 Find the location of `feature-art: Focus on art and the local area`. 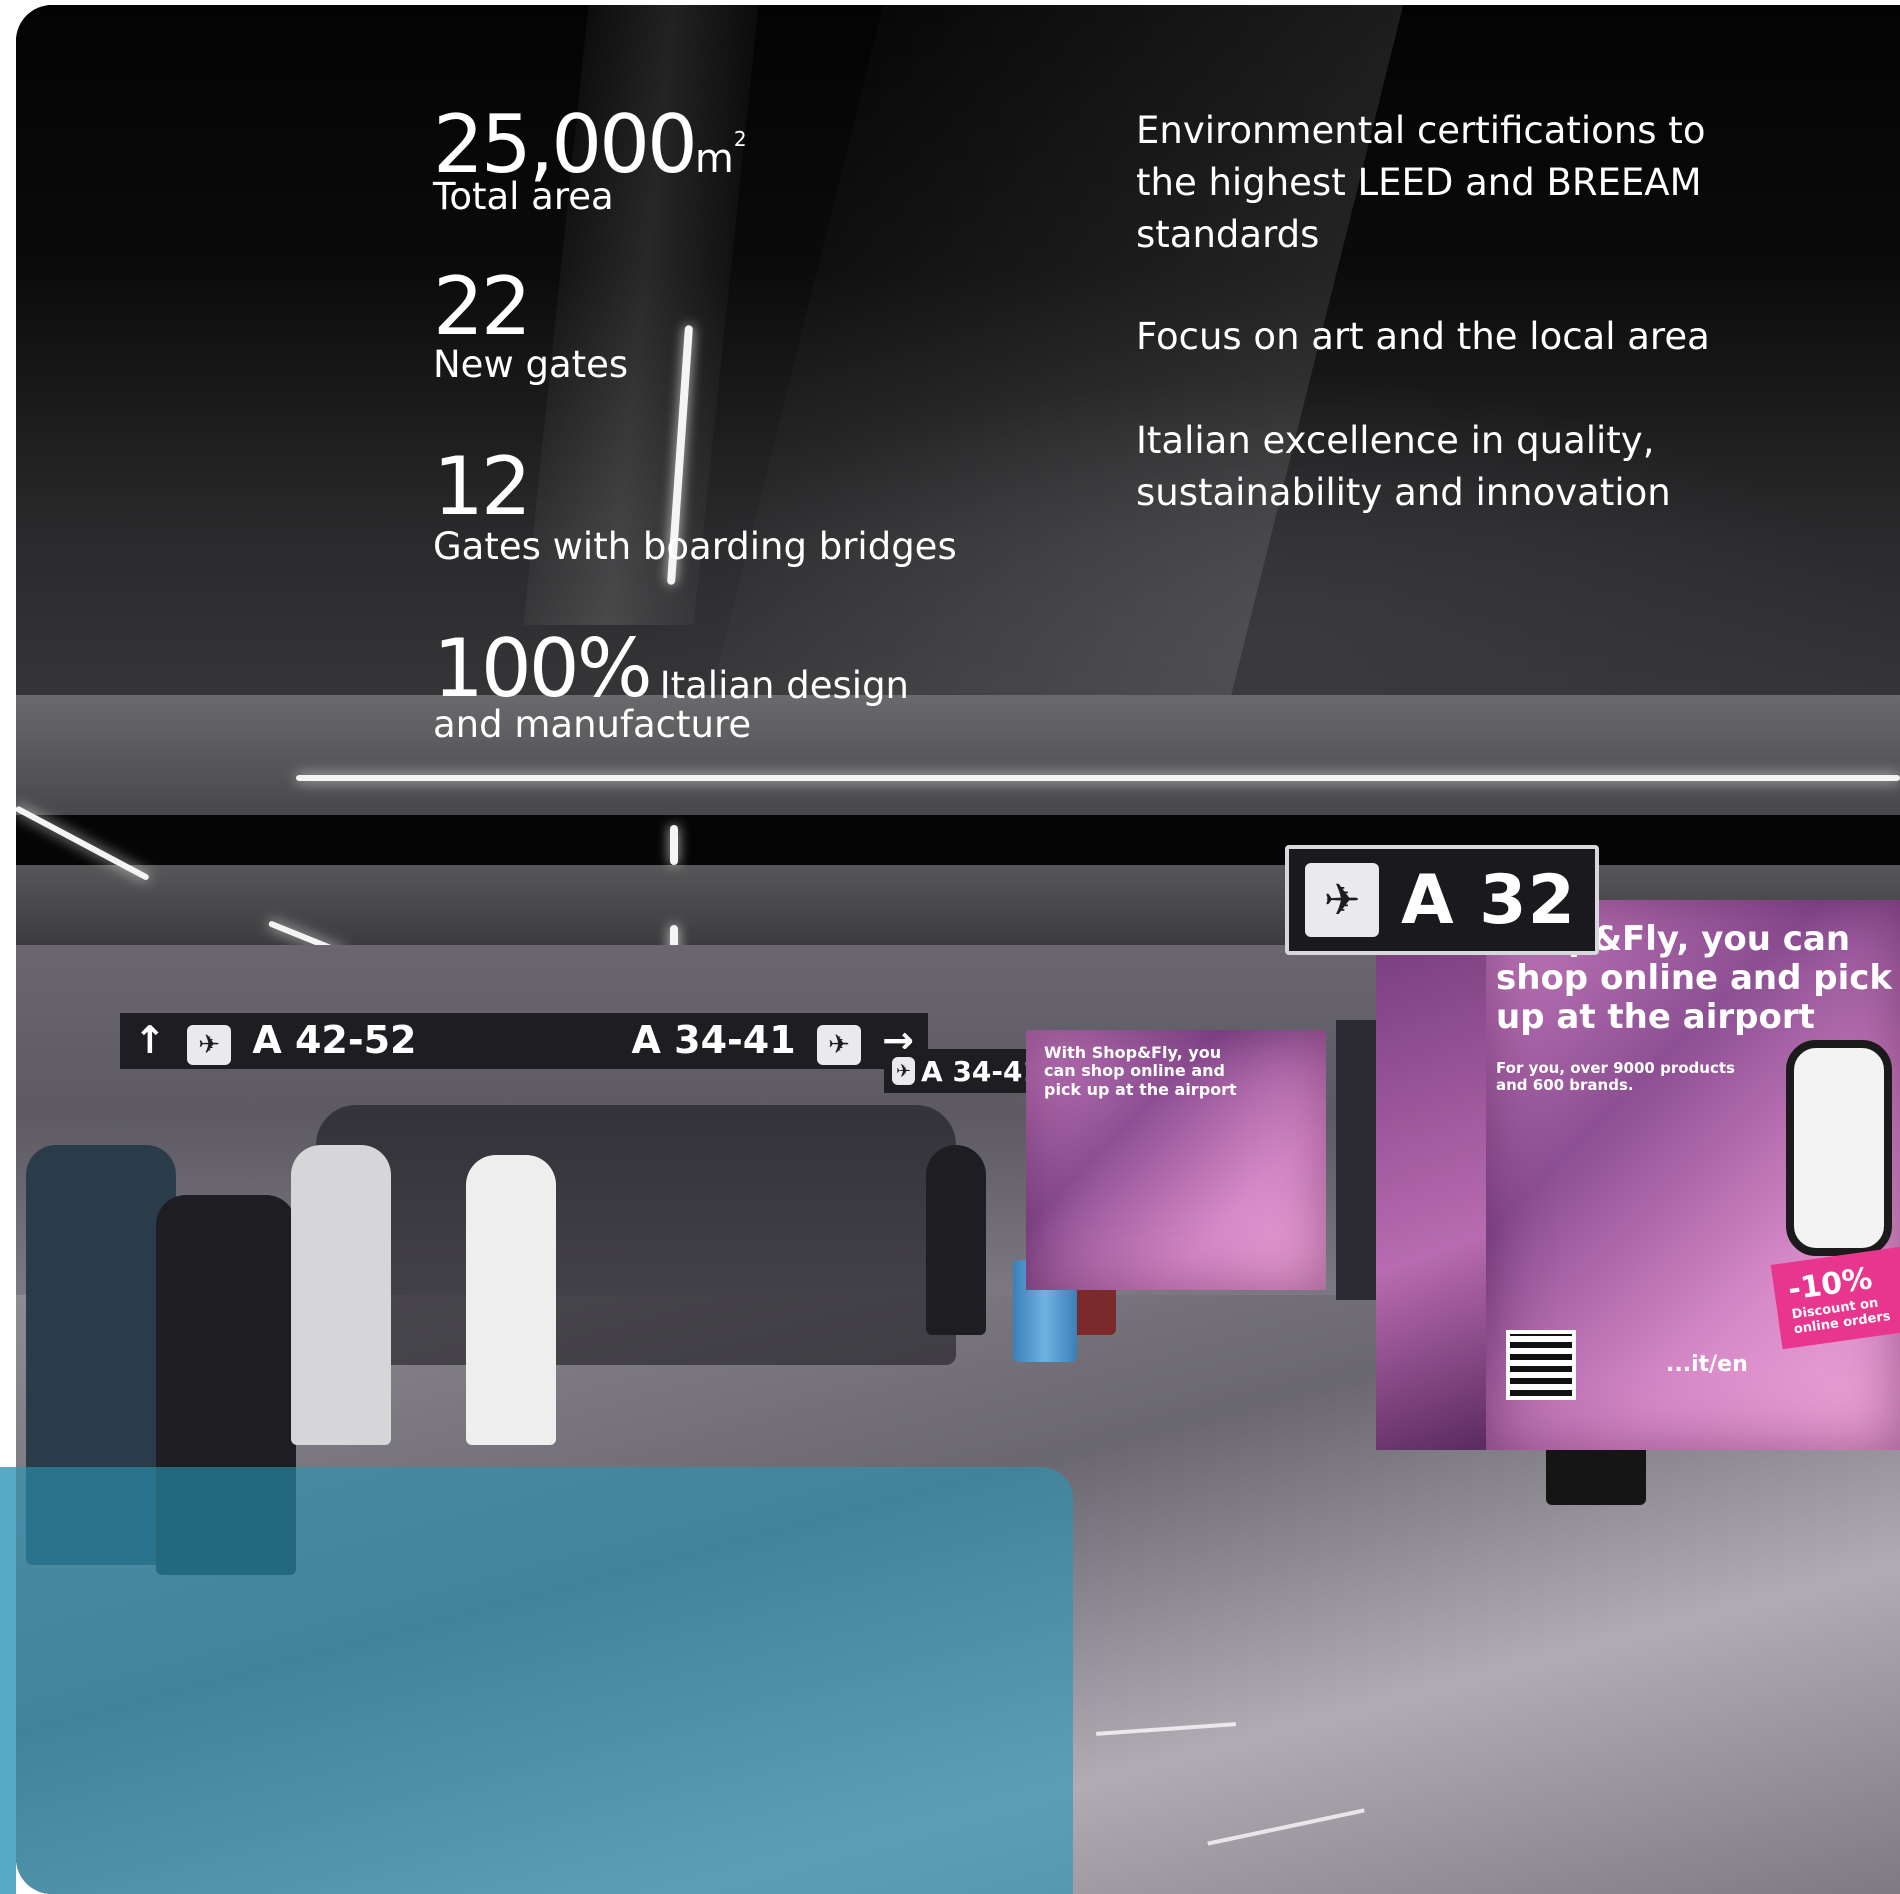

feature-art: Focus on art and the local area is located at coordinates (1423, 336).